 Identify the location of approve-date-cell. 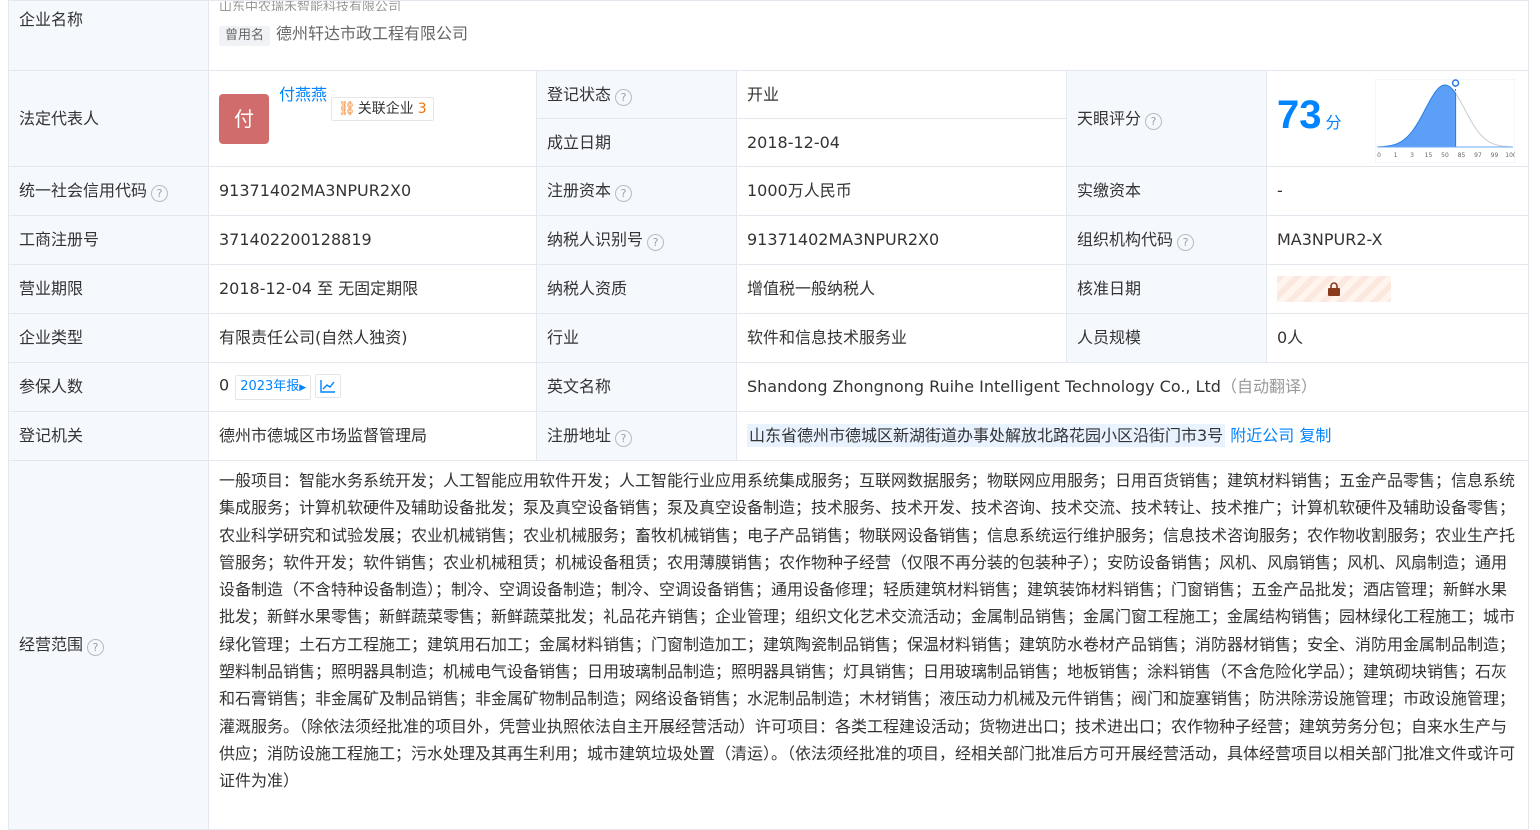
(1397, 289).